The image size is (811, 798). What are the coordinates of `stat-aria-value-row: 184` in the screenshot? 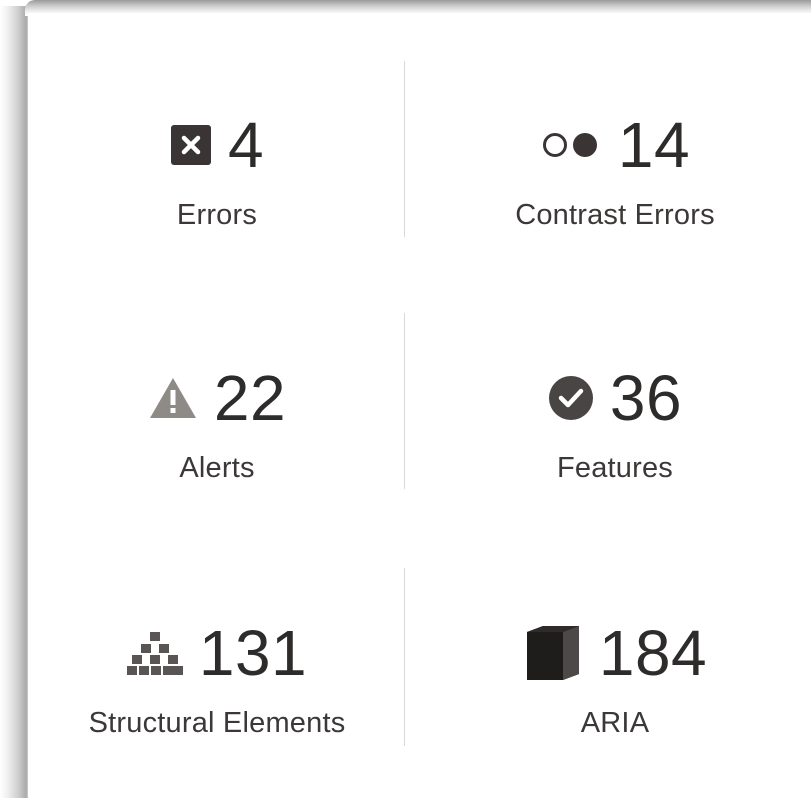 It's located at (615, 653).